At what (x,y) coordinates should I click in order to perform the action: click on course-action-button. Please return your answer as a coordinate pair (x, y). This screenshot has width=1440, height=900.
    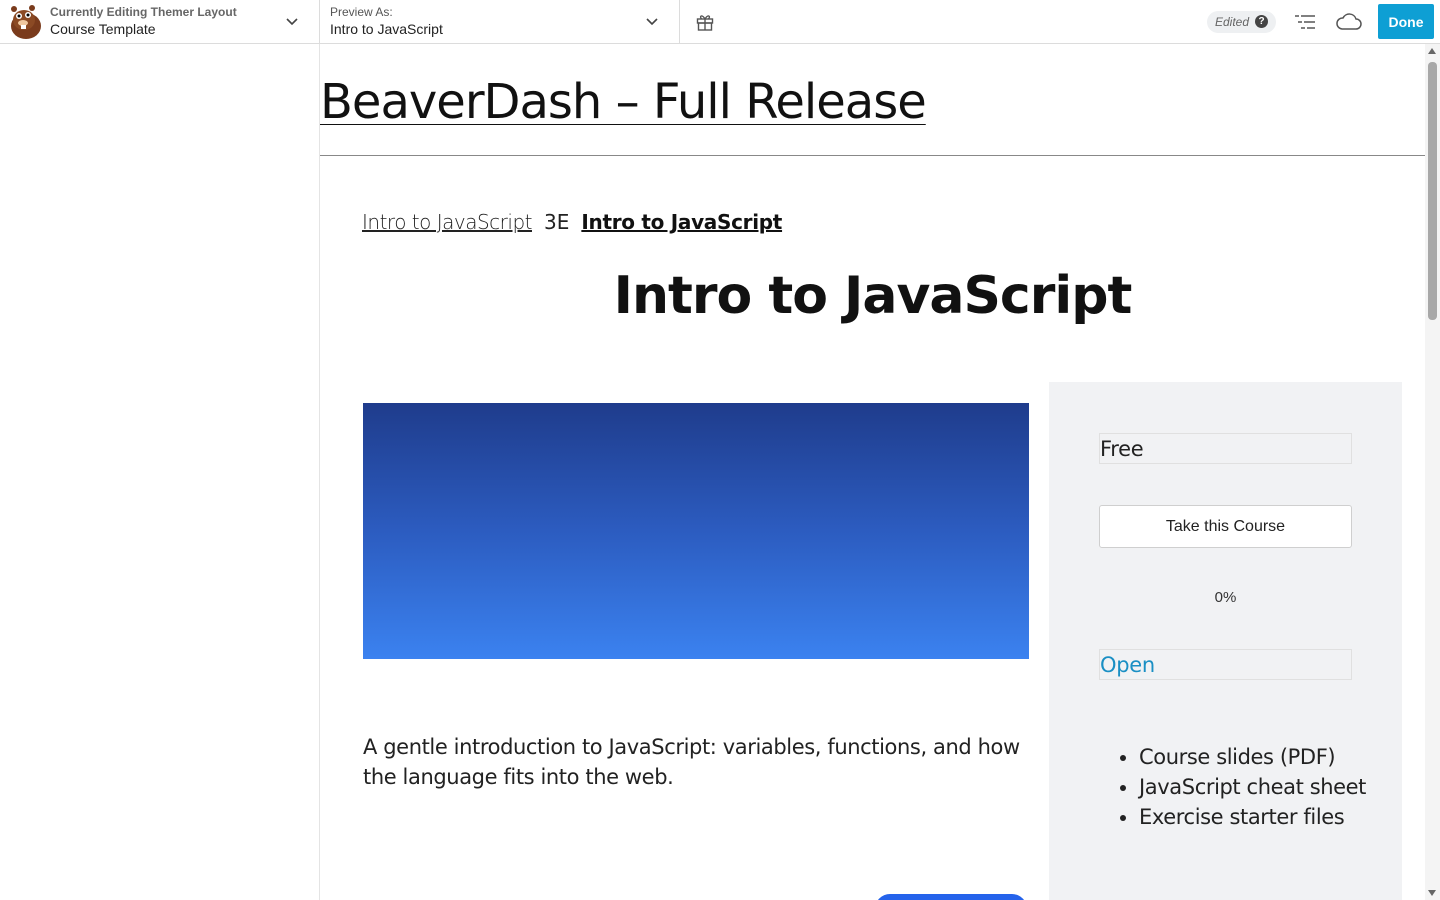
    Looking at the image, I should click on (951, 897).